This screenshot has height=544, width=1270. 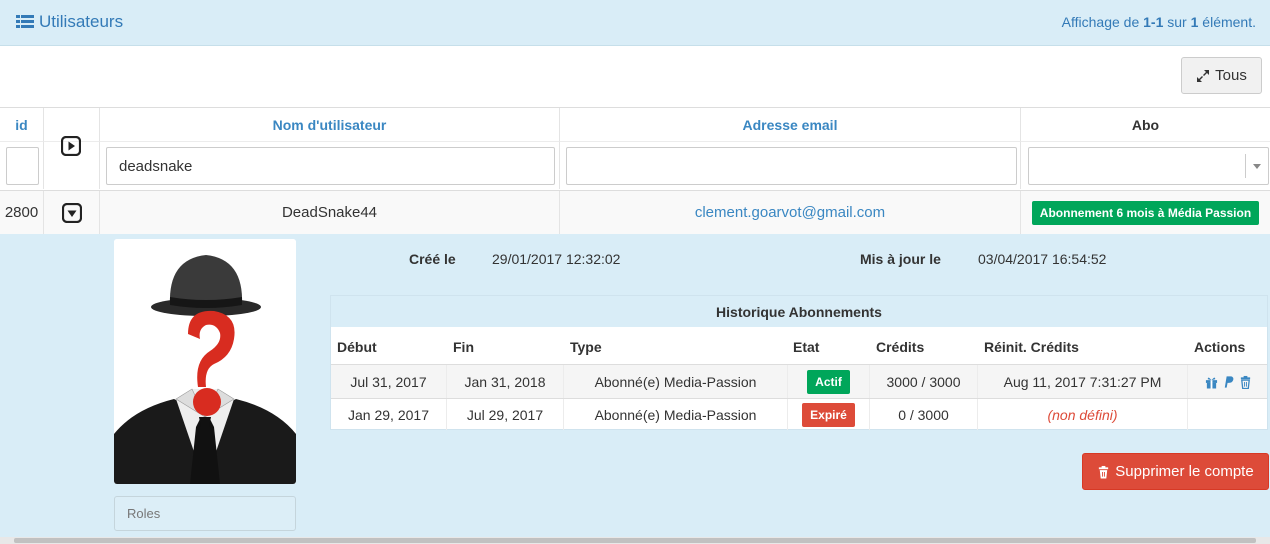 I want to click on filter-username-input, so click(x=330, y=166).